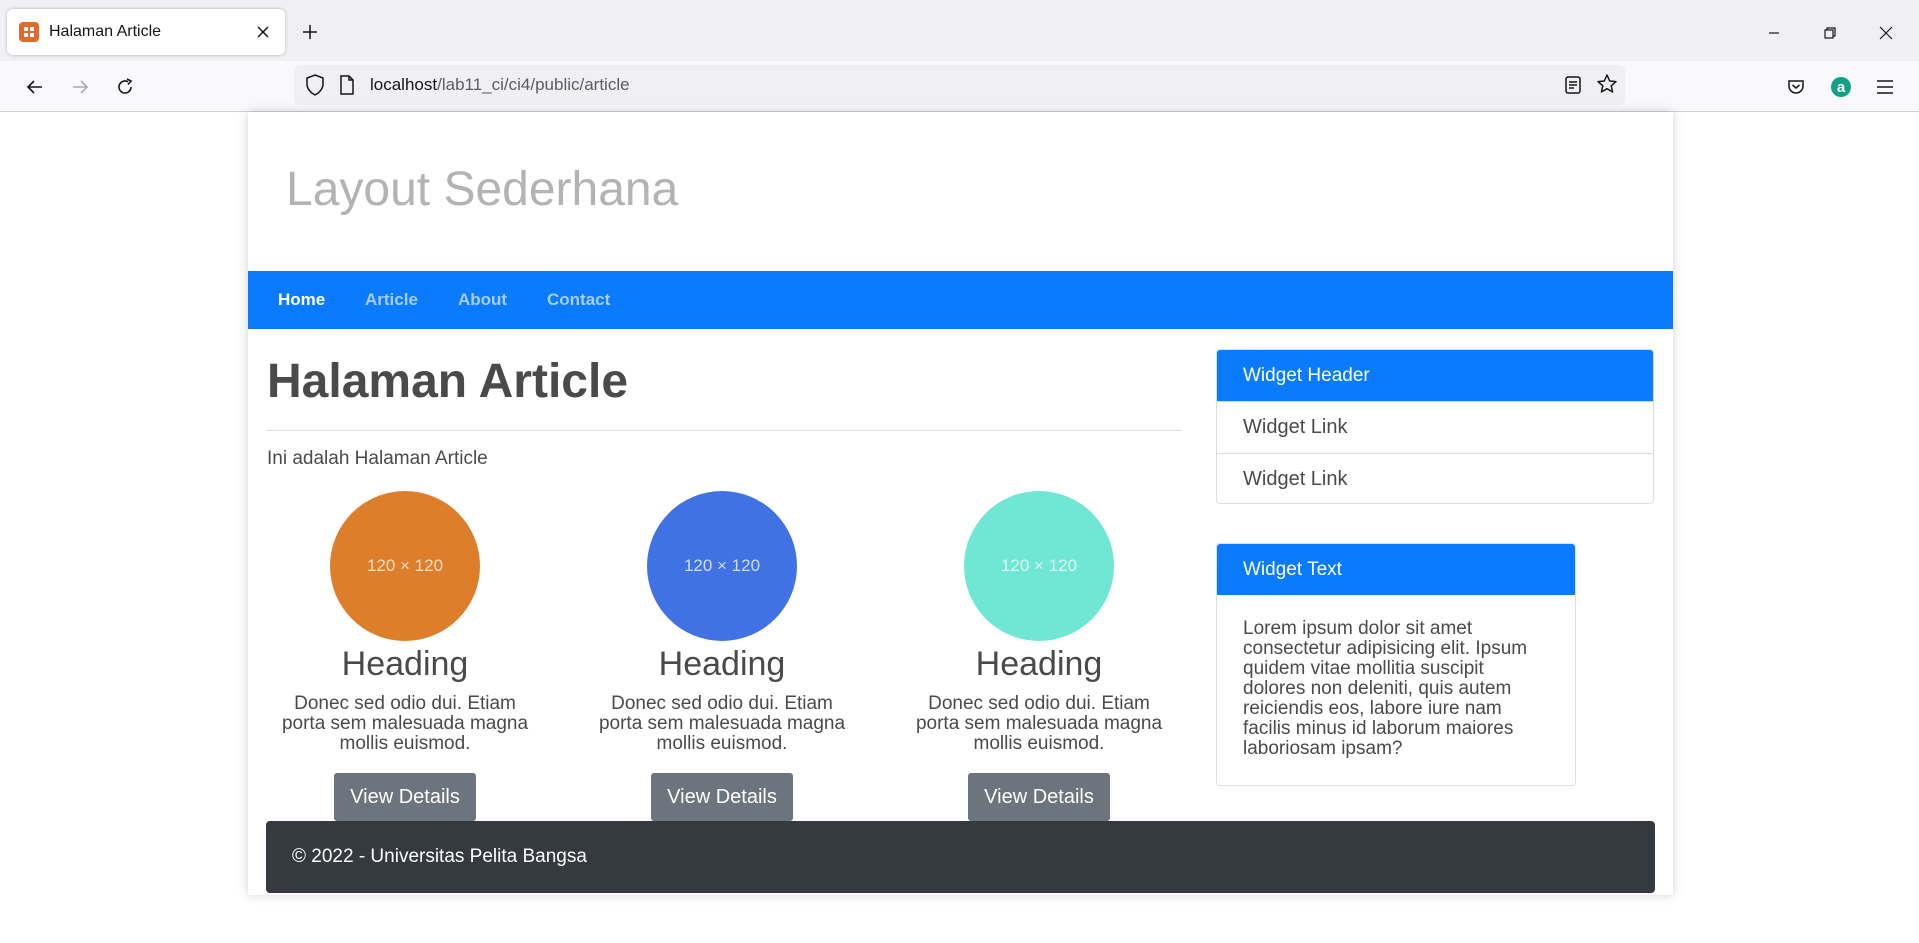  Describe the element at coordinates (1796, 87) in the screenshot. I see `pocket-icon` at that location.